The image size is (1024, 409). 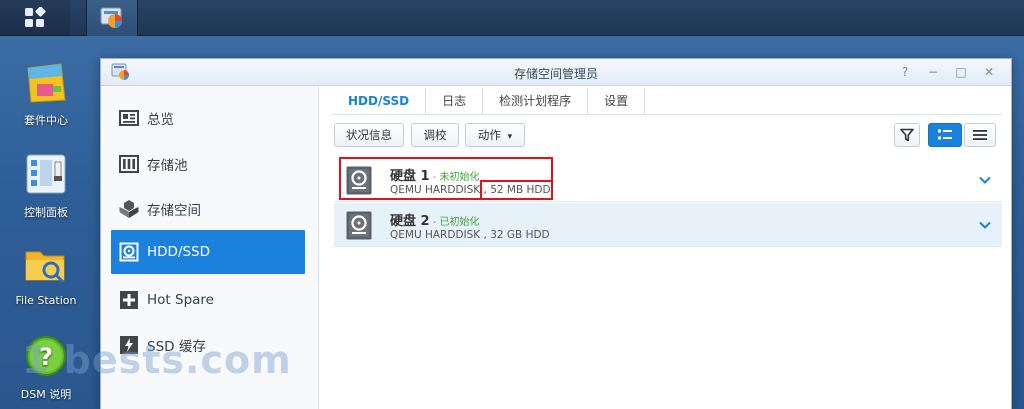 I want to click on desktop-icon-label: DSM 说明, so click(x=46, y=394).